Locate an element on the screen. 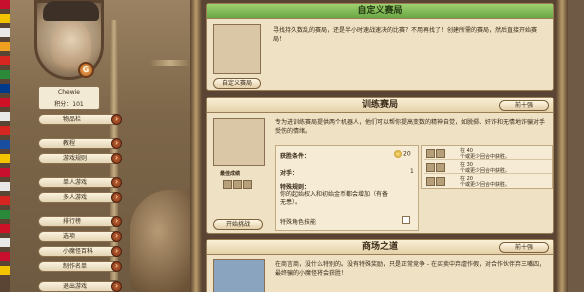  reward-row: 在 40 个或更少回合中获胜。 is located at coordinates (488, 153).